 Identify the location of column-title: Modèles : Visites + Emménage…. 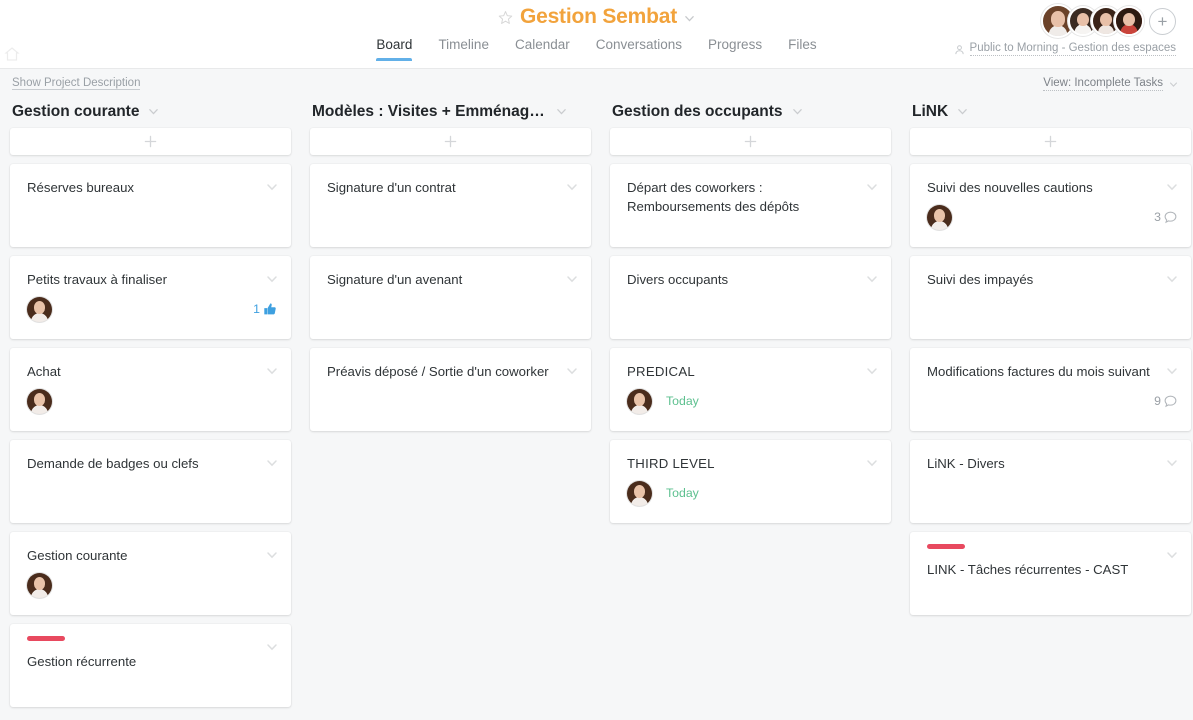
(429, 111).